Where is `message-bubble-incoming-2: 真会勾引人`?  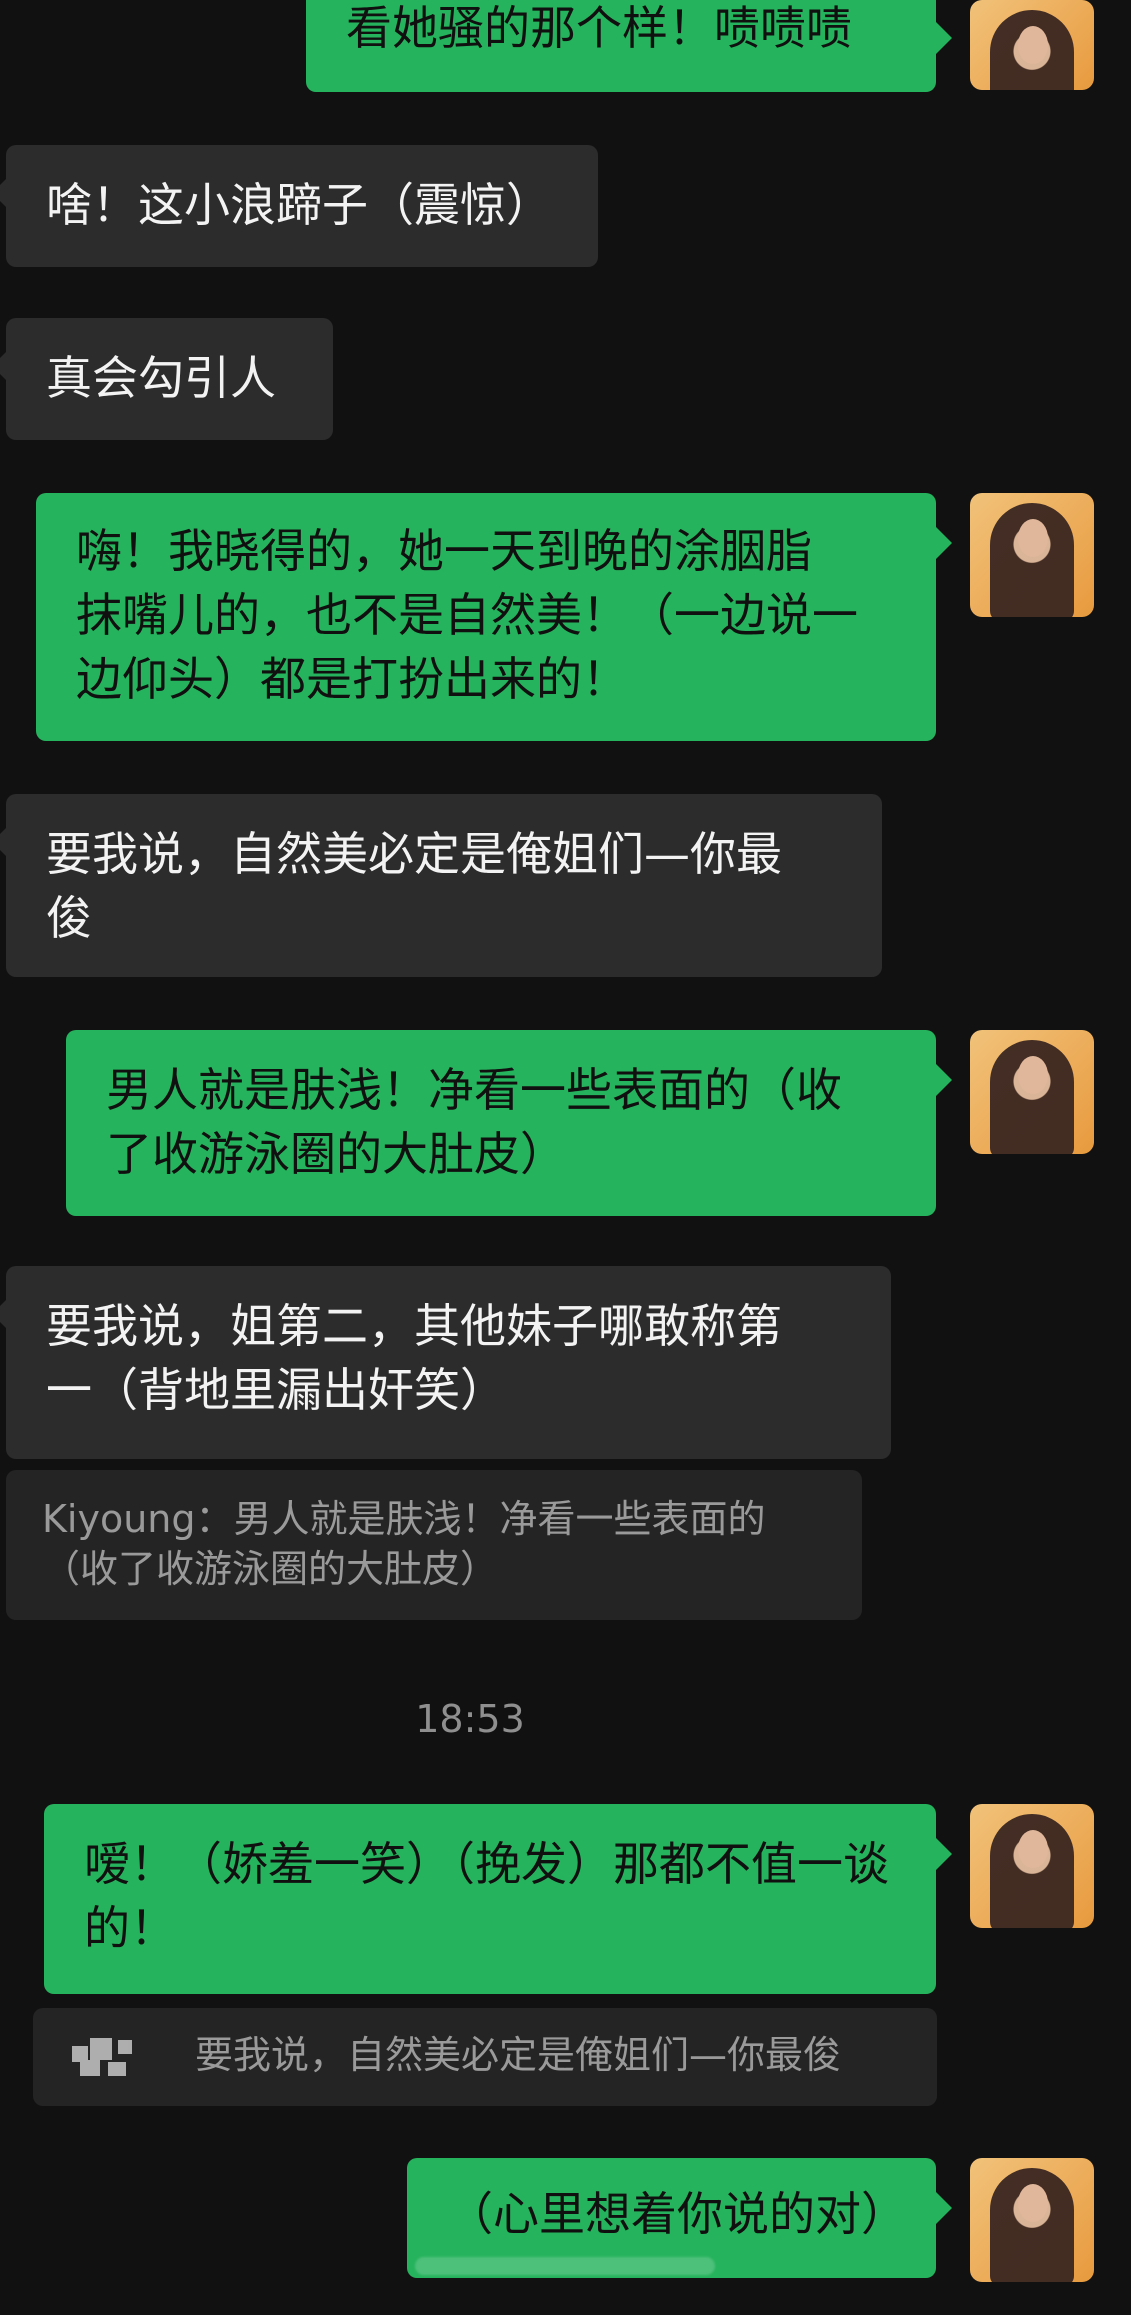 message-bubble-incoming-2: 真会勾引人 is located at coordinates (166, 379).